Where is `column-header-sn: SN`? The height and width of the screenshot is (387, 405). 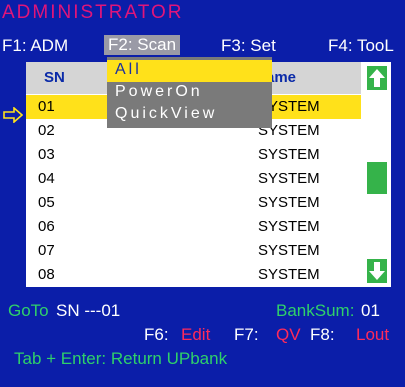
column-header-sn: SN is located at coordinates (54, 77).